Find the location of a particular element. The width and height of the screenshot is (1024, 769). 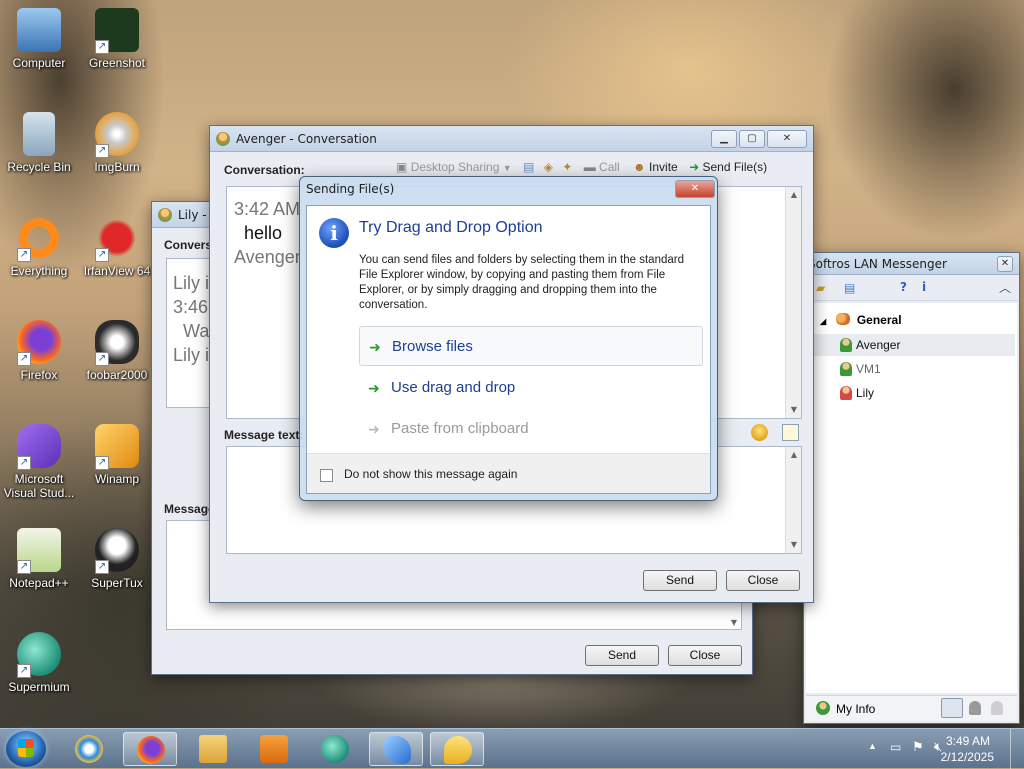

call-icon: ▬ is located at coordinates (589, 167).